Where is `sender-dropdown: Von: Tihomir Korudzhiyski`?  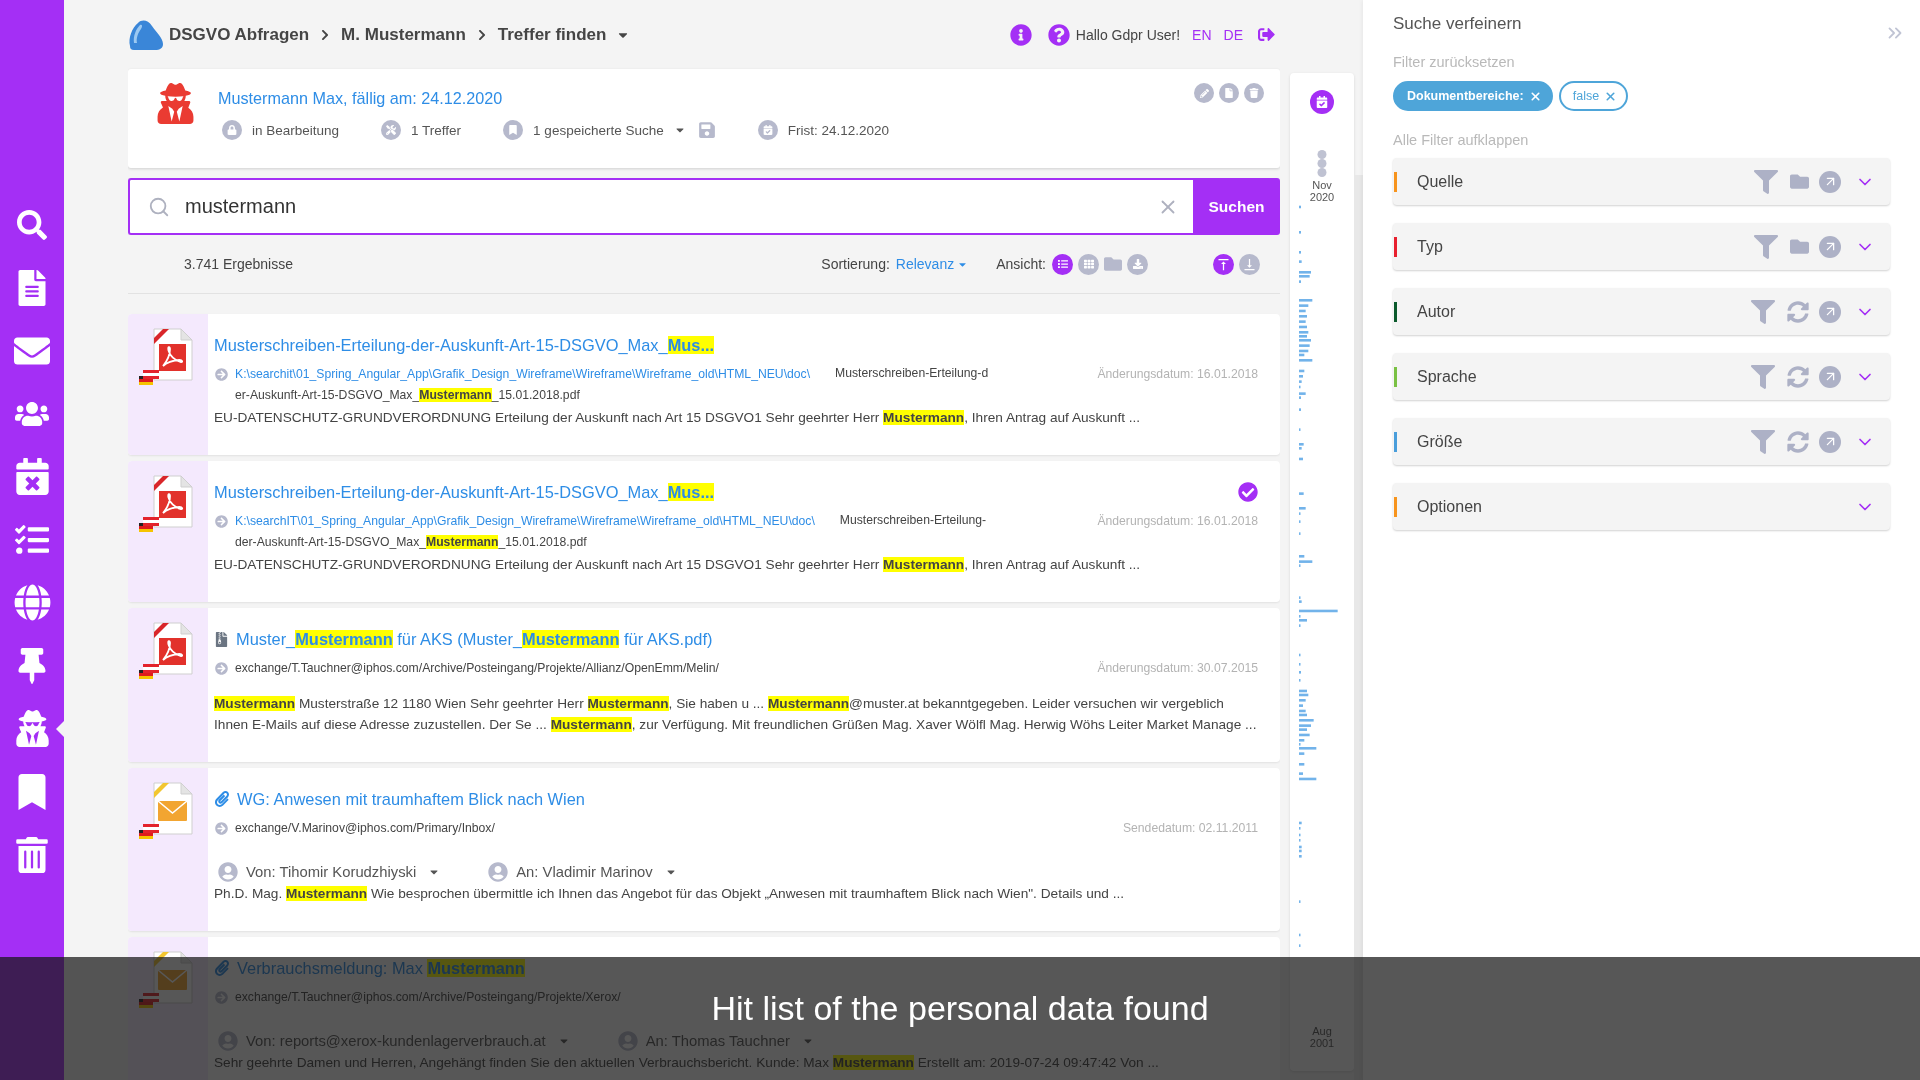
sender-dropdown: Von: Tihomir Korudzhiyski is located at coordinates (329, 872).